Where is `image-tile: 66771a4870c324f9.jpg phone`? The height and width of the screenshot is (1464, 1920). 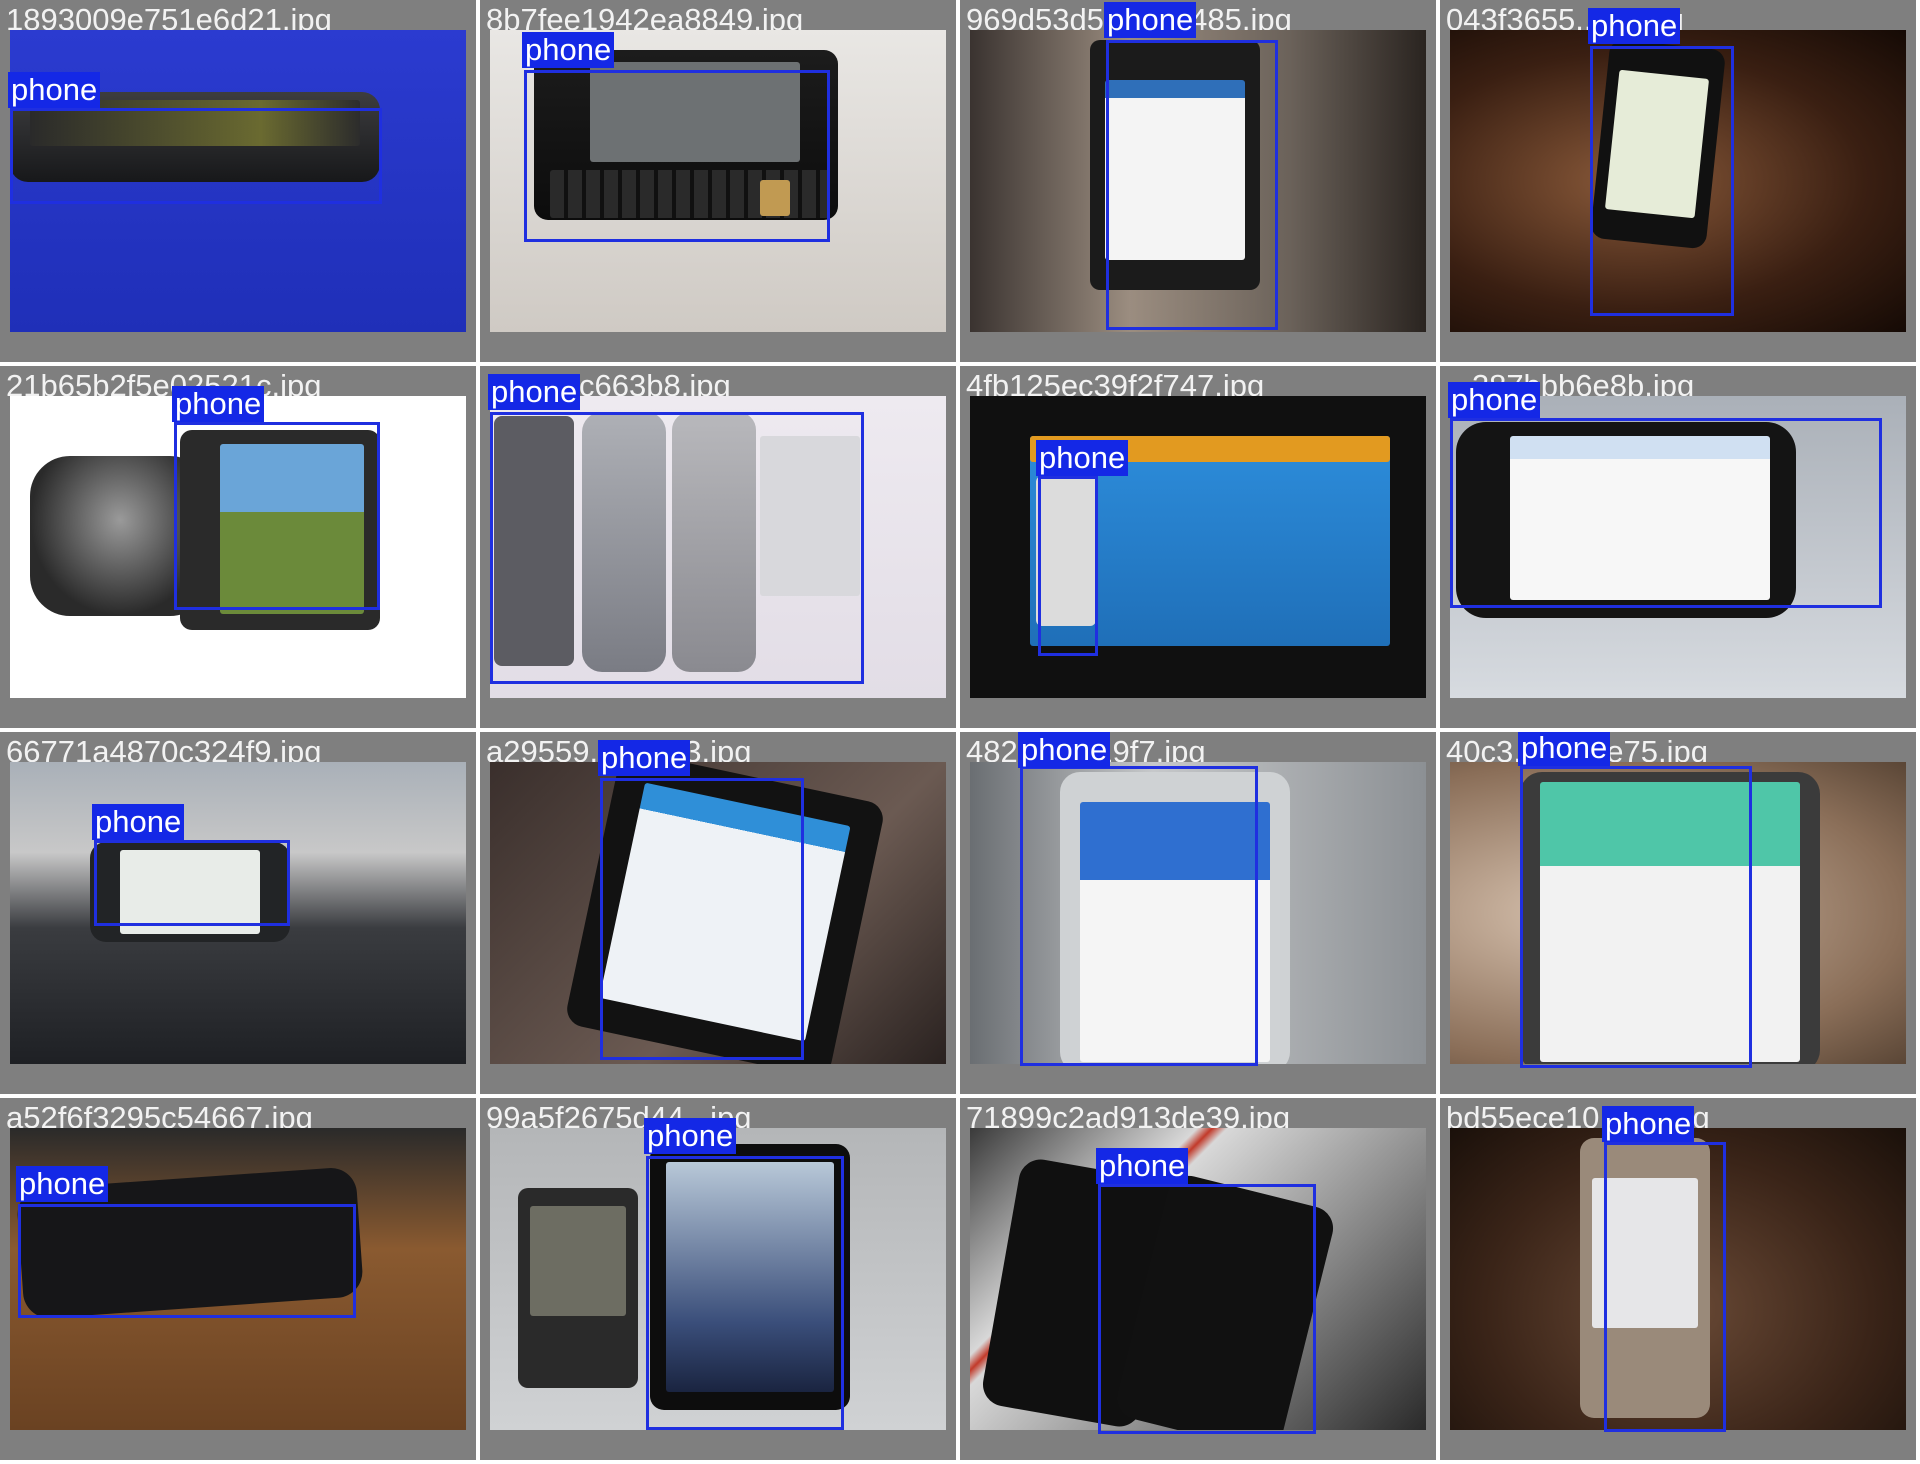
image-tile: 66771a4870c324f9.jpg phone is located at coordinates (238, 913).